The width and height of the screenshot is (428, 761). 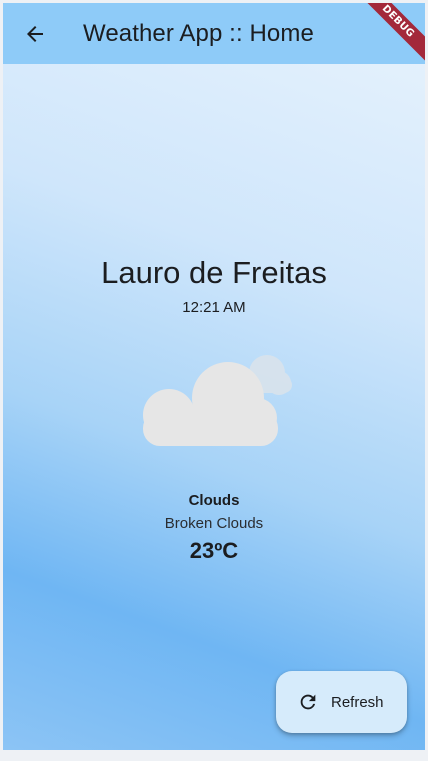 What do you see at coordinates (217, 400) in the screenshot?
I see `broken-clouds-icon` at bounding box center [217, 400].